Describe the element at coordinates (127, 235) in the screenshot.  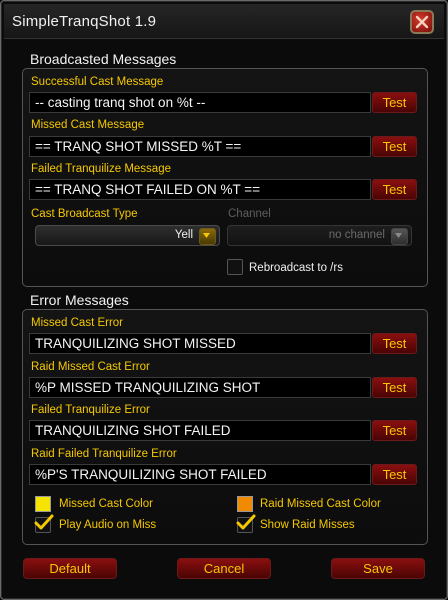
I see `broadcast-type-dropdown: Yell` at that location.